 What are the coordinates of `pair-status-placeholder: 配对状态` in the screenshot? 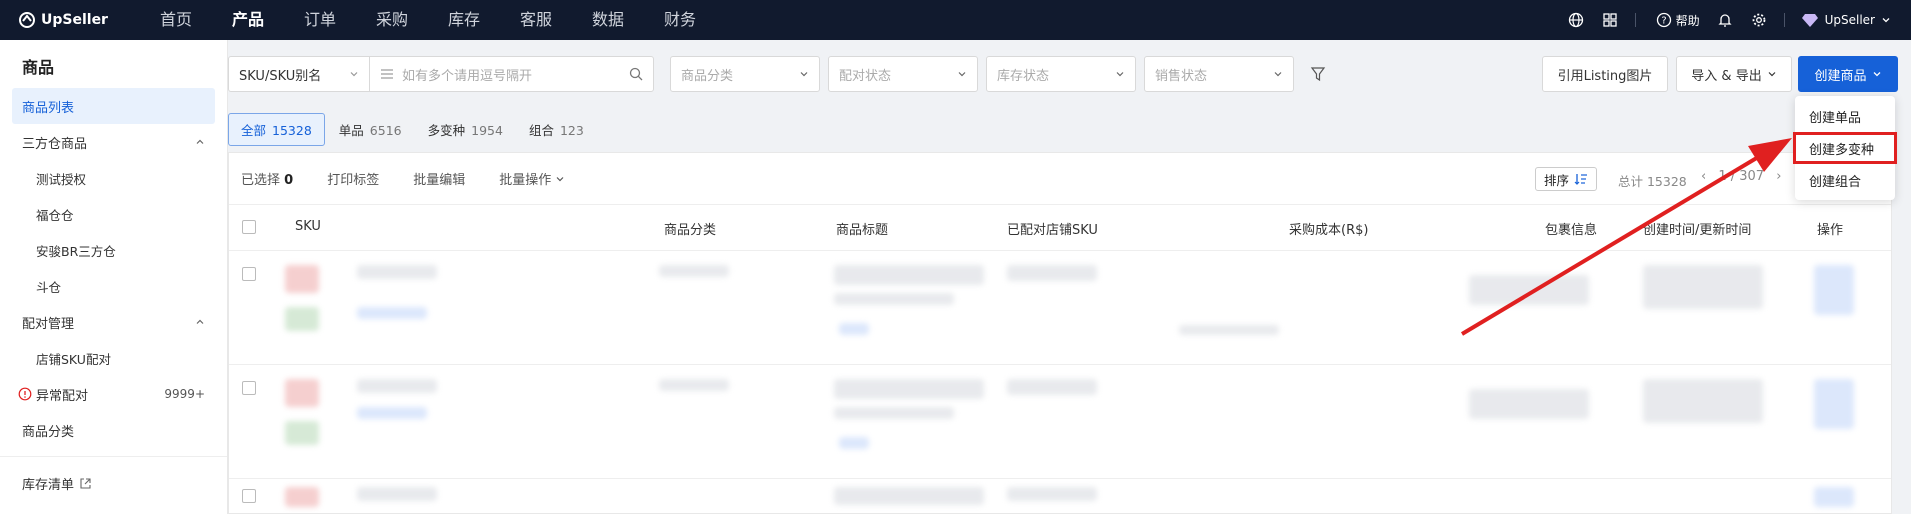 It's located at (865, 76).